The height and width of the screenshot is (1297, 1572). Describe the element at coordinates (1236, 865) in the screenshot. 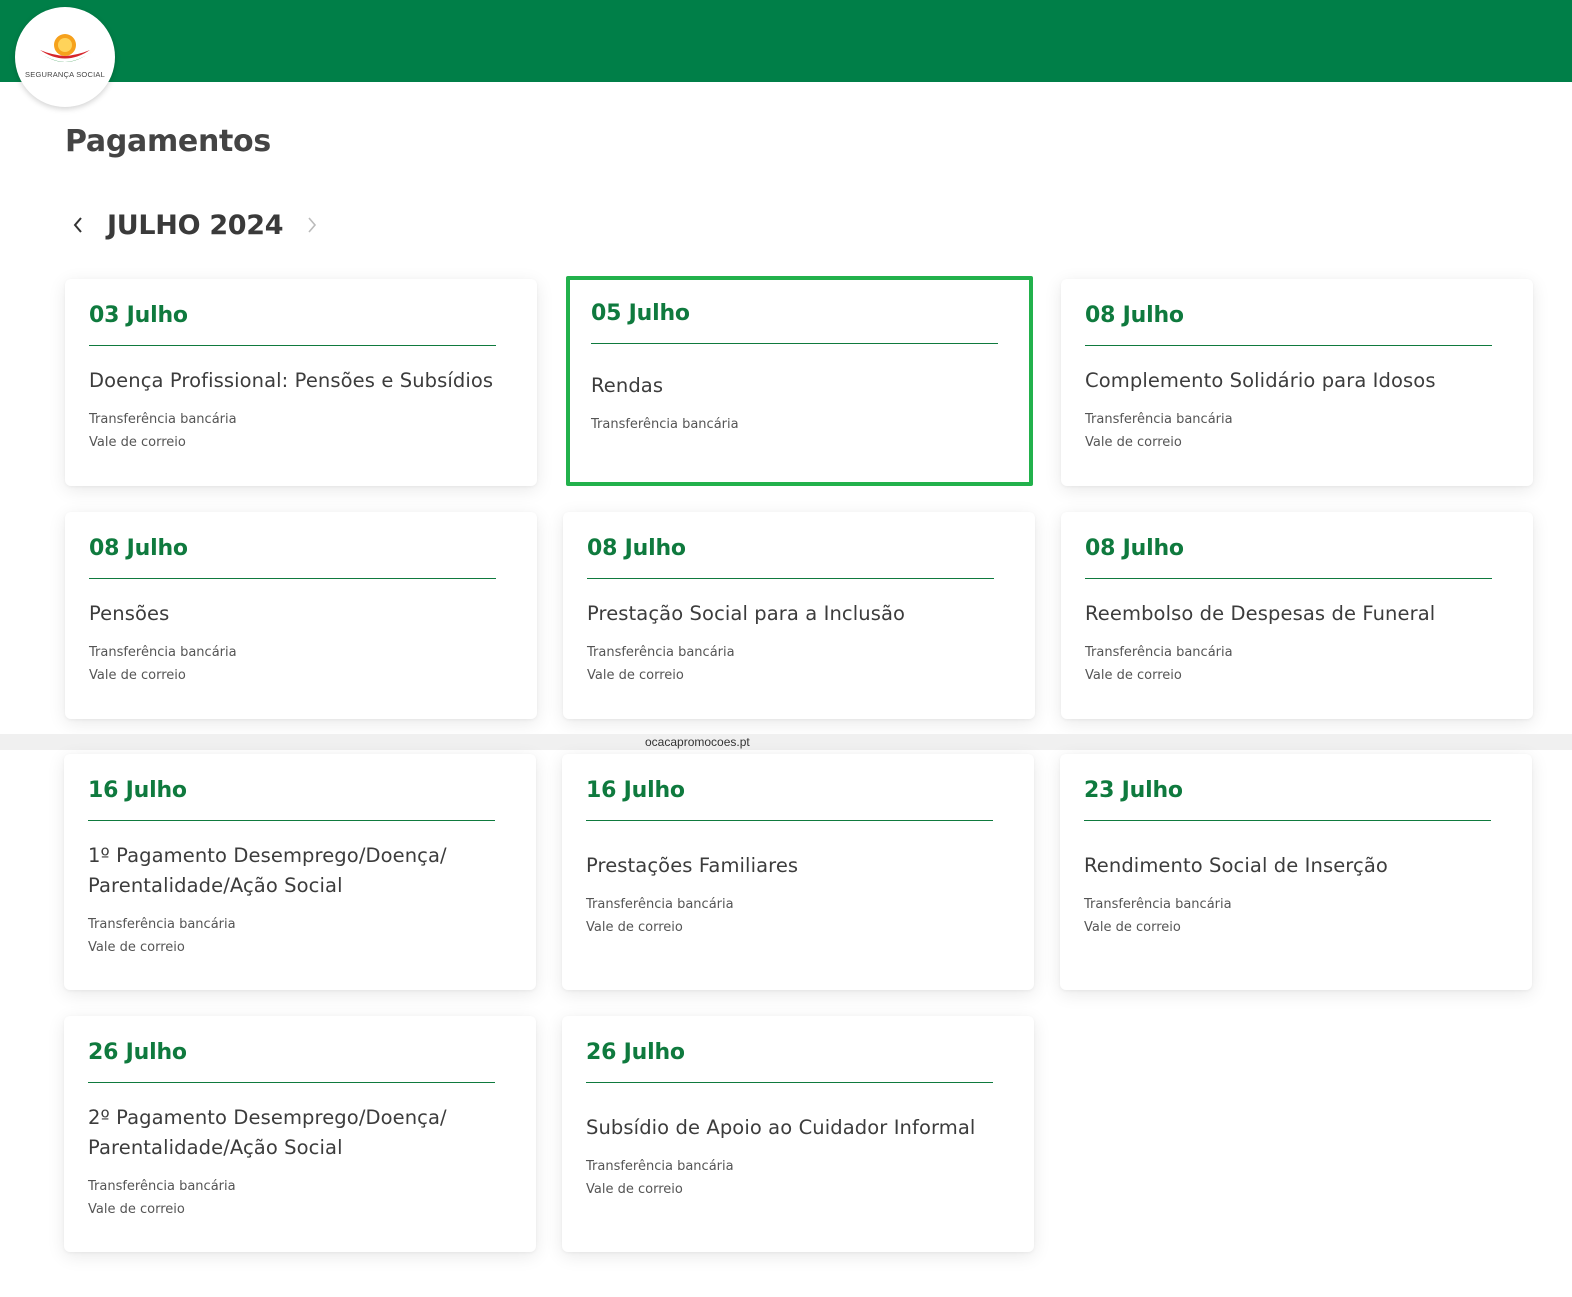

I see `payment-title: Rendimento Social de Inserção` at that location.